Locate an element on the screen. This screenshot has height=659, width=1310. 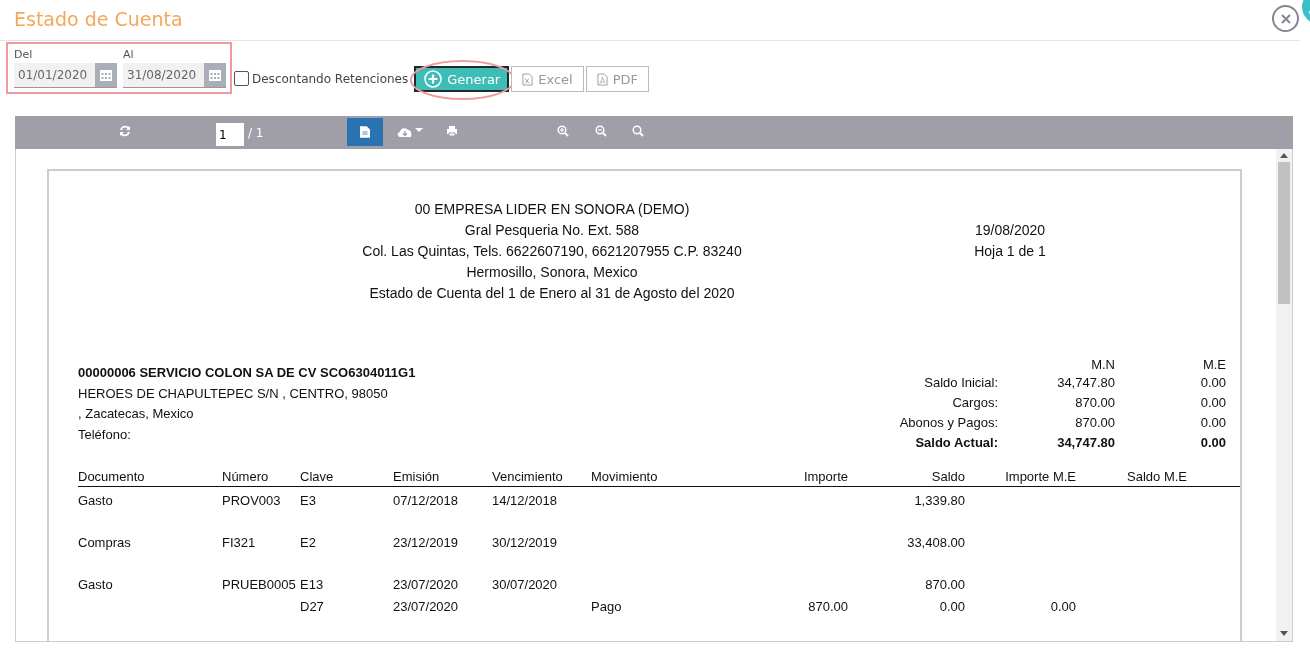
summary-label: Saldo Inicial: is located at coordinates (960, 383).